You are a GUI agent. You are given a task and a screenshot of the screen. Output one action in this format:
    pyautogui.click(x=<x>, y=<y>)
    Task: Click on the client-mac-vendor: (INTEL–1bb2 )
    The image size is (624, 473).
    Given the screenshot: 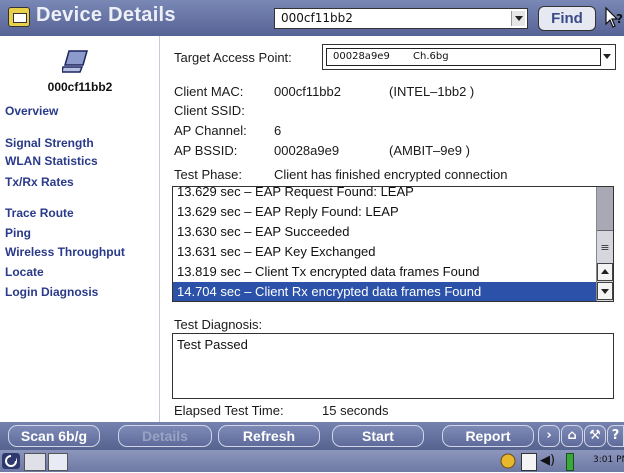 What is the action you would take?
    pyautogui.click(x=432, y=91)
    